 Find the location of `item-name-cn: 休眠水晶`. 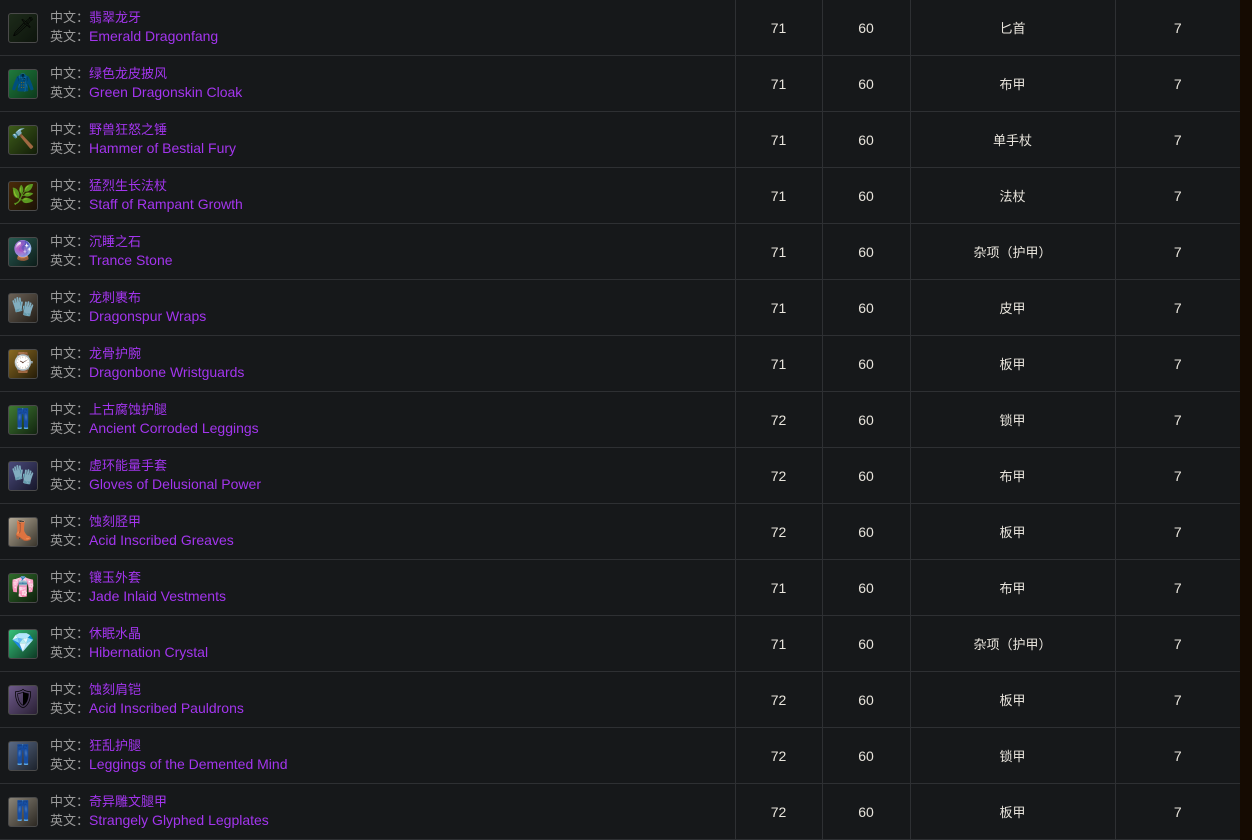

item-name-cn: 休眠水晶 is located at coordinates (115, 633).